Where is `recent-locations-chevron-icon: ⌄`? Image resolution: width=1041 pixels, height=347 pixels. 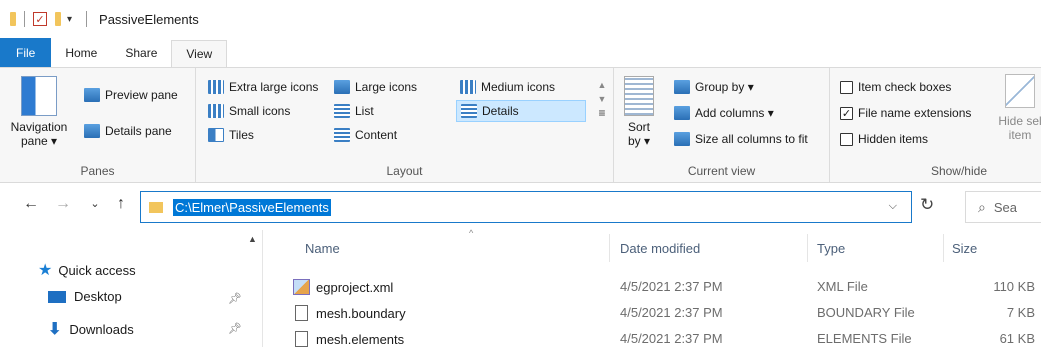
recent-locations-chevron-icon: ⌄ is located at coordinates (95, 203).